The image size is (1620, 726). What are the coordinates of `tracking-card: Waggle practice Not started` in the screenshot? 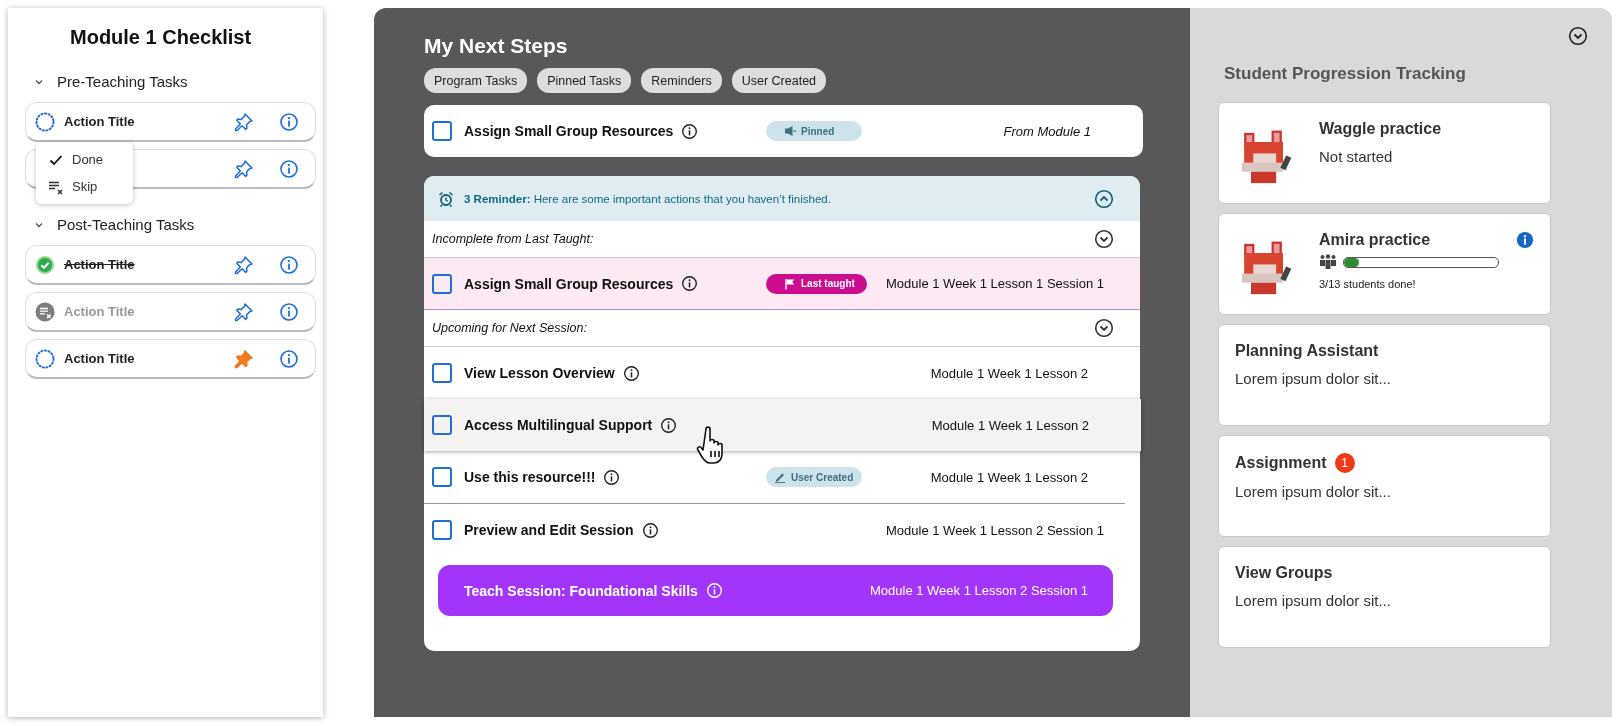 It's located at (1384, 153).